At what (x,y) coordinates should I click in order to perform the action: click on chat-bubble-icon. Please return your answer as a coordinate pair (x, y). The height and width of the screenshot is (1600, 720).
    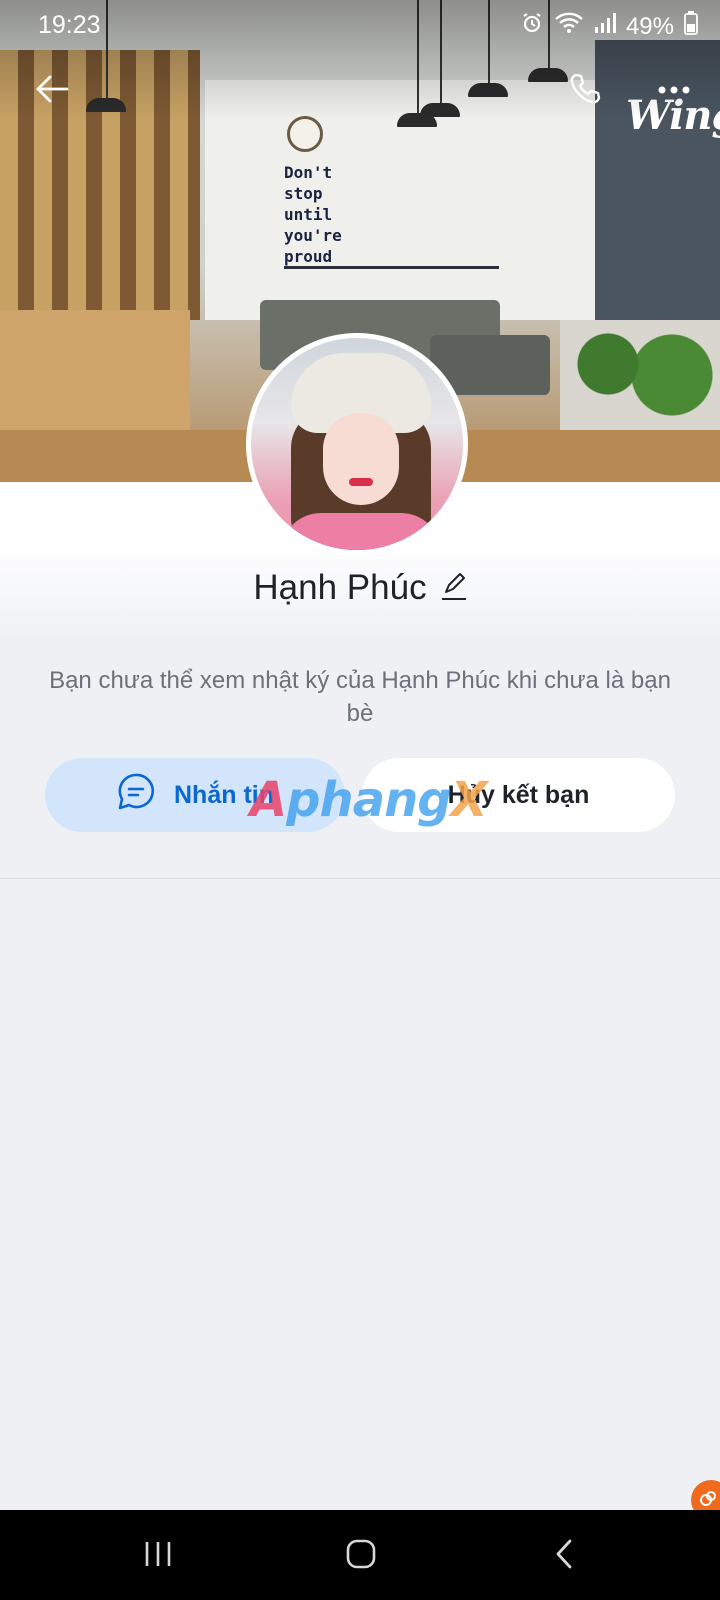
    Looking at the image, I should click on (136, 795).